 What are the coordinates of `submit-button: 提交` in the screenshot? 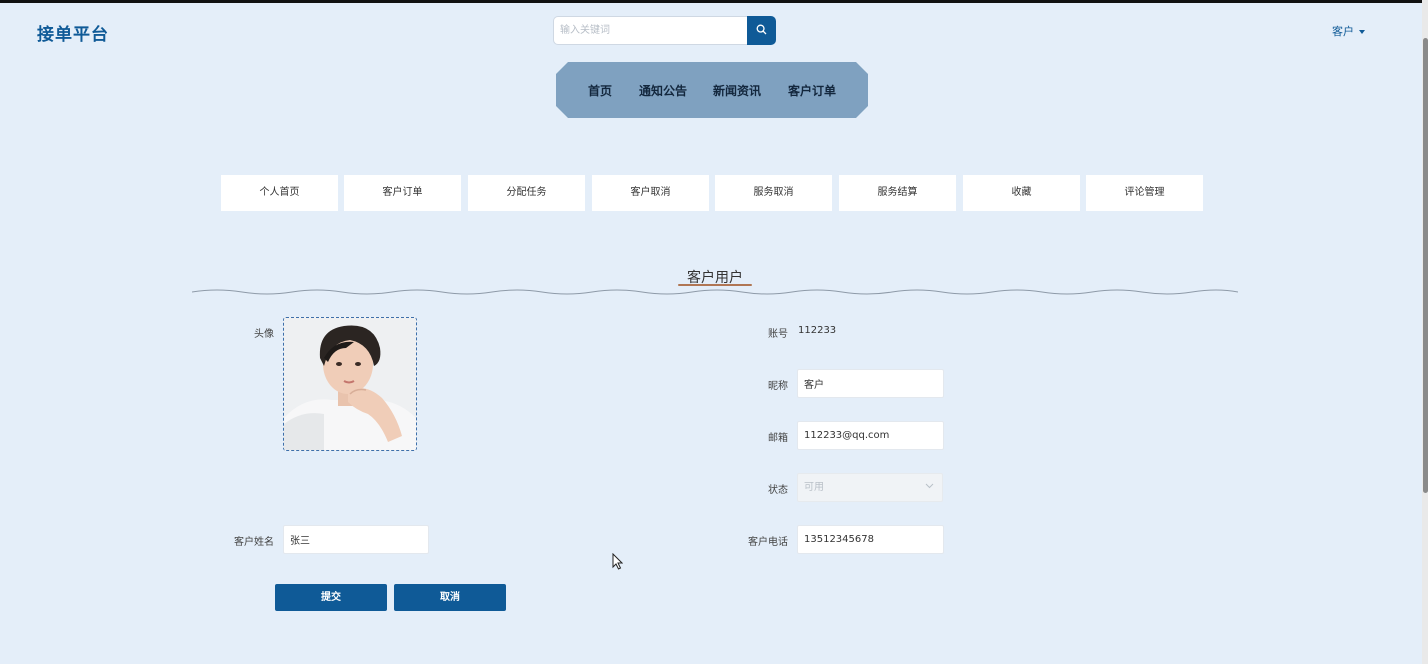 It's located at (331, 597).